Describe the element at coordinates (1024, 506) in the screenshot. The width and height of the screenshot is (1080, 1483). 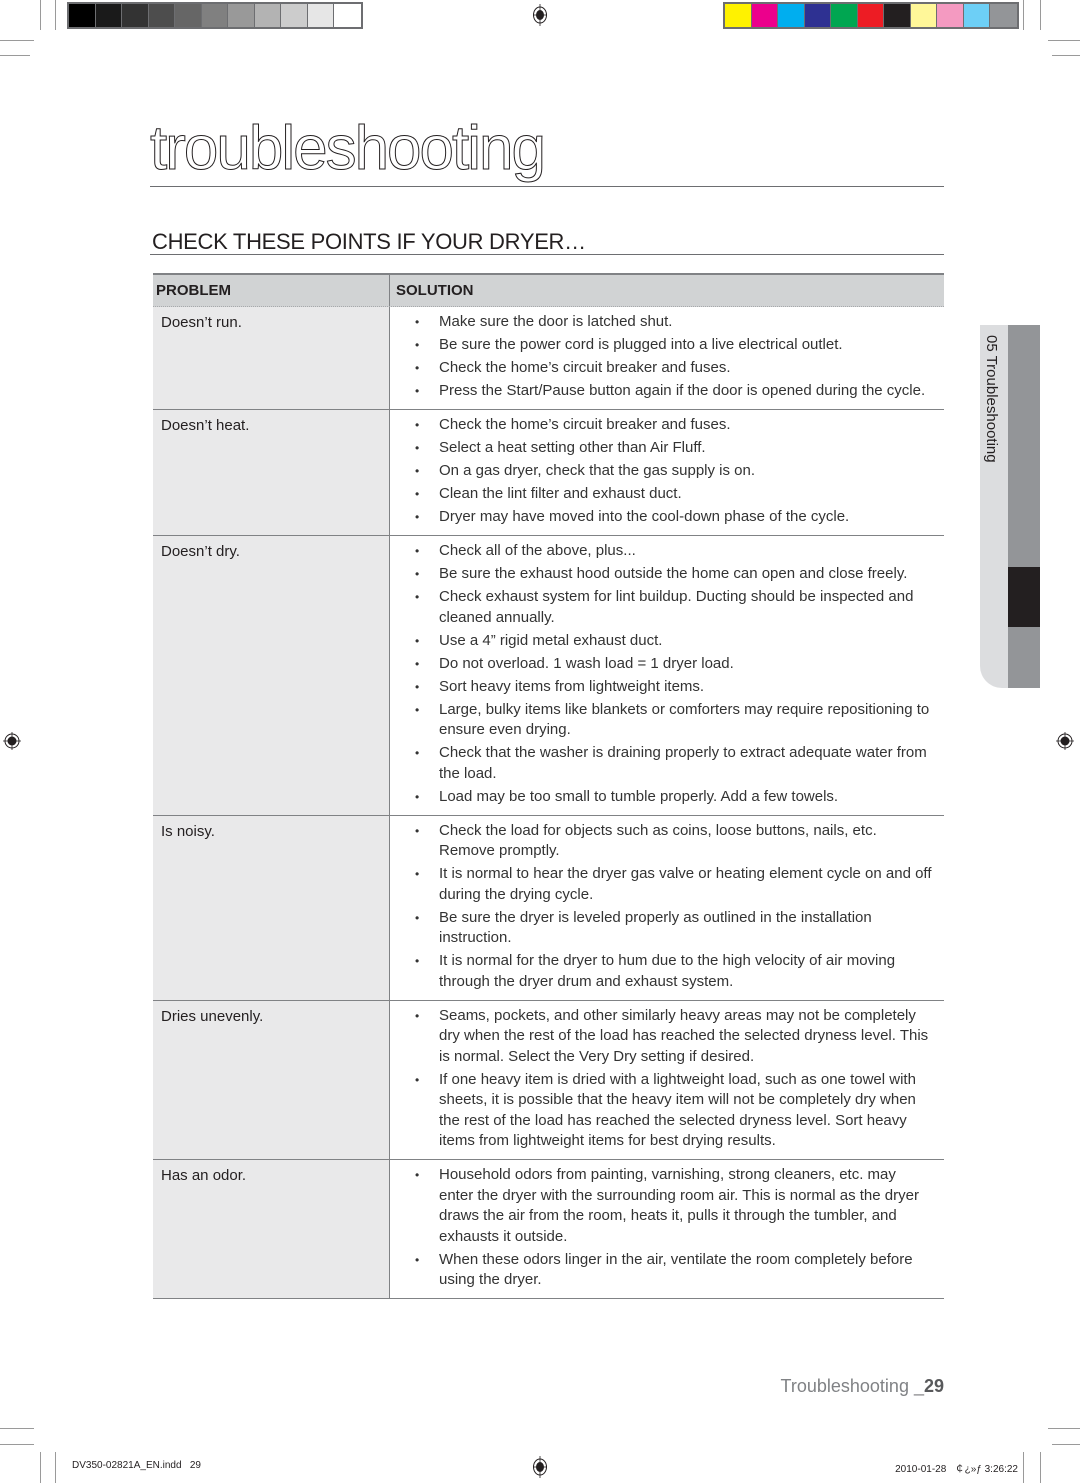
I see `chapter-tab-strip` at that location.